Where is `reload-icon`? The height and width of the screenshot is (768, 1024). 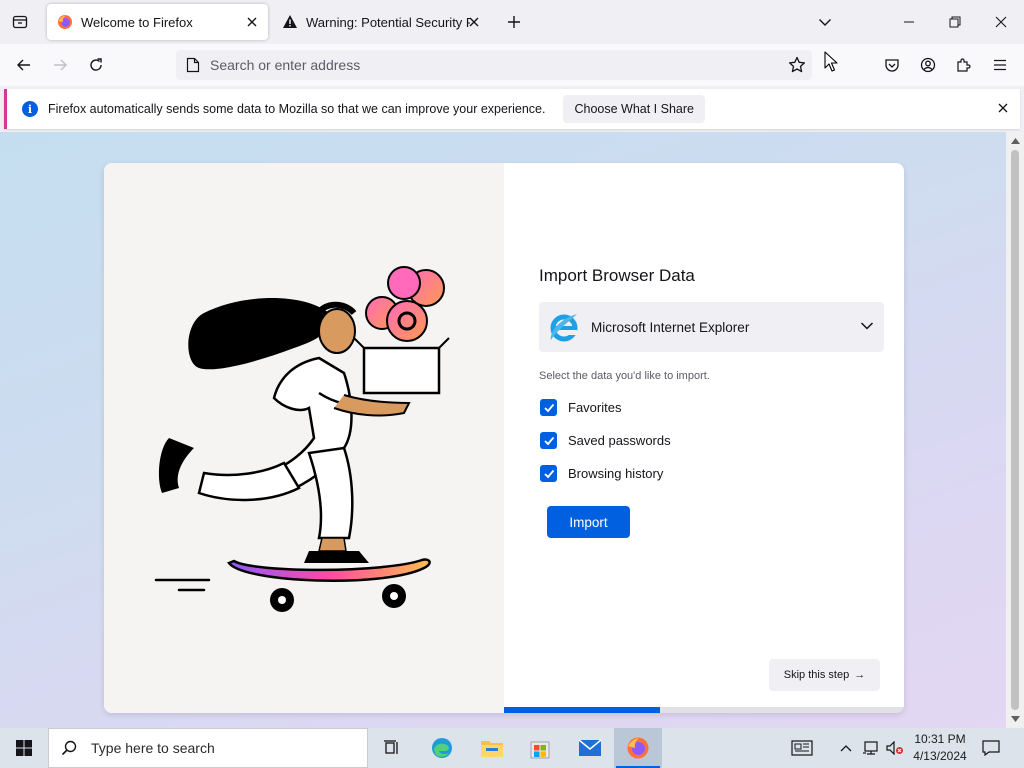
reload-icon is located at coordinates (96, 64).